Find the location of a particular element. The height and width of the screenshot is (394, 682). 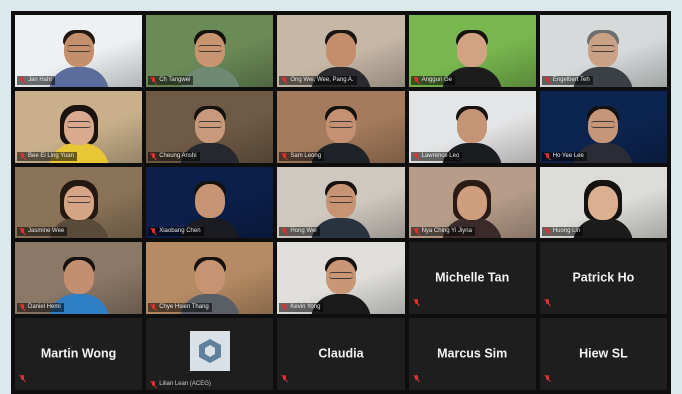

participant-display-name: Michelle Tan is located at coordinates (472, 277).